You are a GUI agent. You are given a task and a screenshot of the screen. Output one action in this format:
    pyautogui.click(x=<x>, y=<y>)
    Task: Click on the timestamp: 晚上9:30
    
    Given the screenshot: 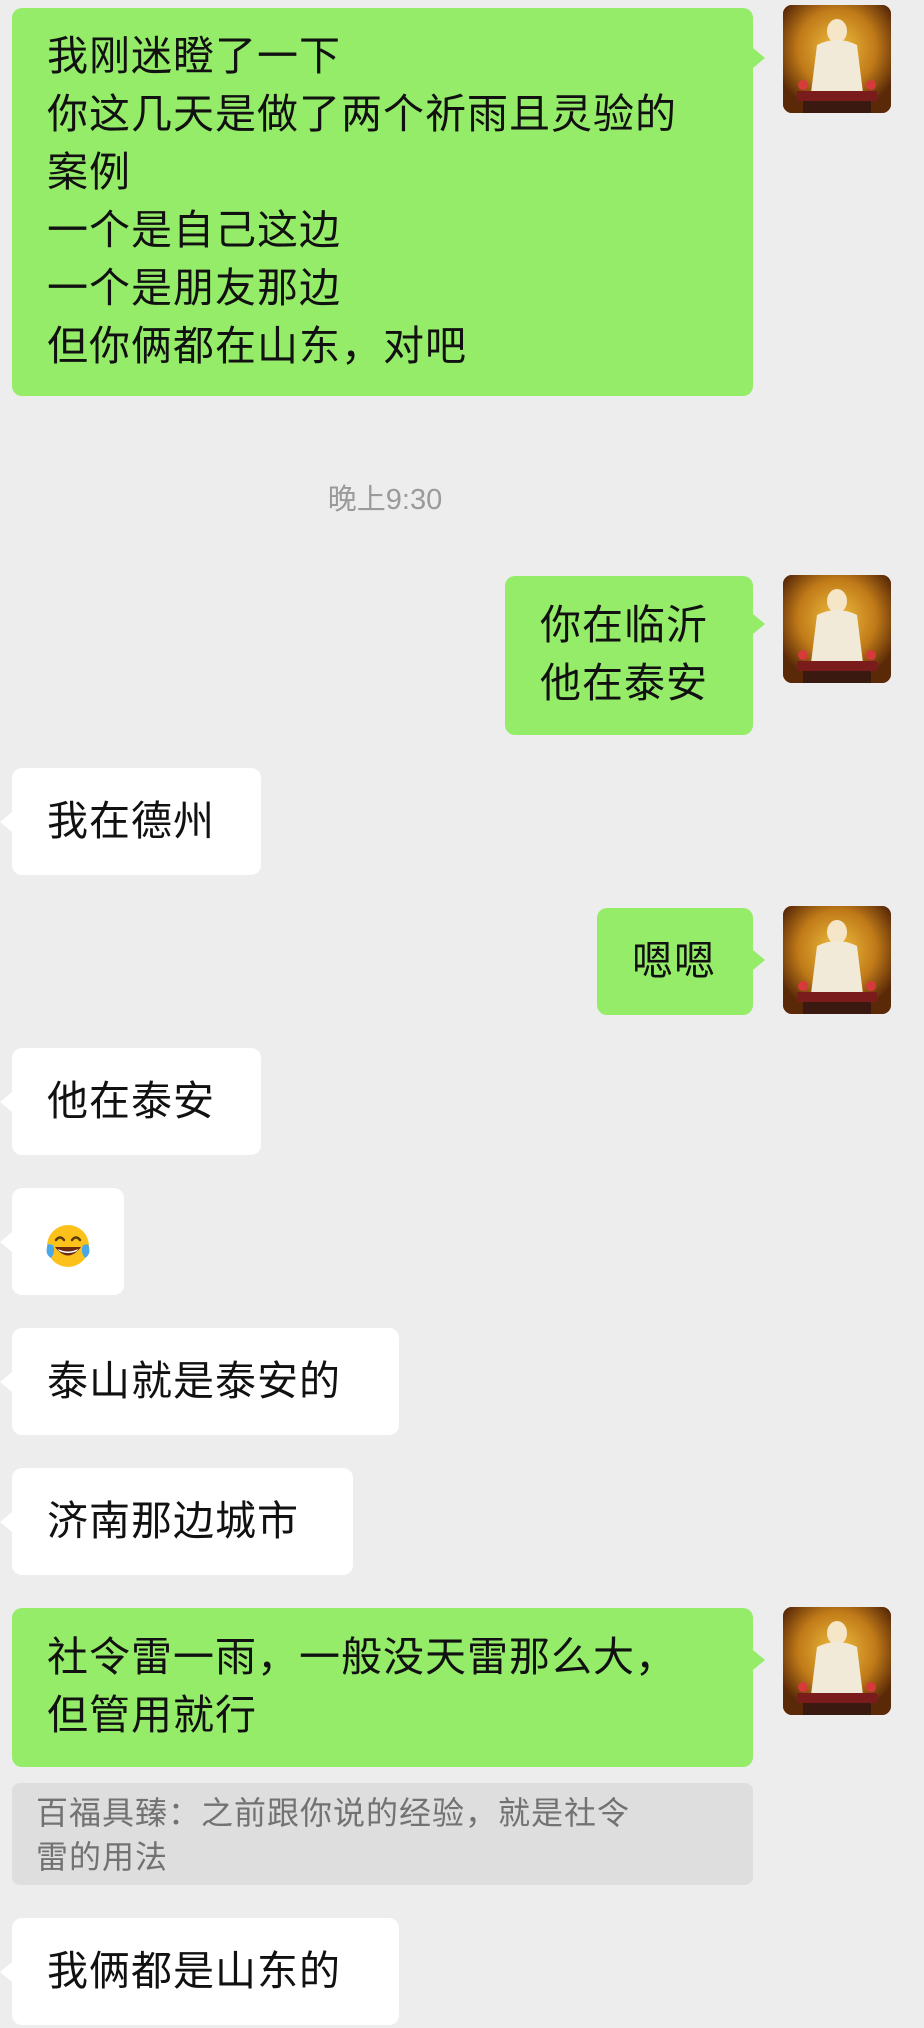 What is the action you would take?
    pyautogui.click(x=385, y=500)
    